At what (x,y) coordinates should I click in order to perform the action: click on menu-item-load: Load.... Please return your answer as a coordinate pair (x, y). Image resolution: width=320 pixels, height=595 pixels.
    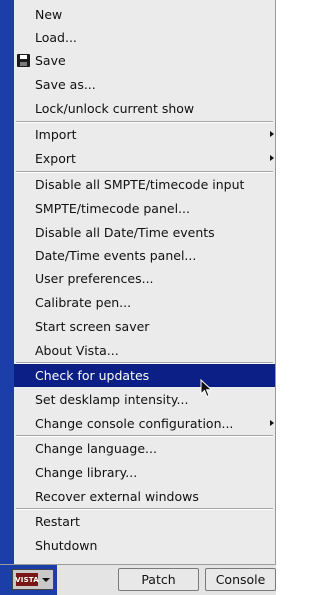
    Looking at the image, I should click on (144, 37).